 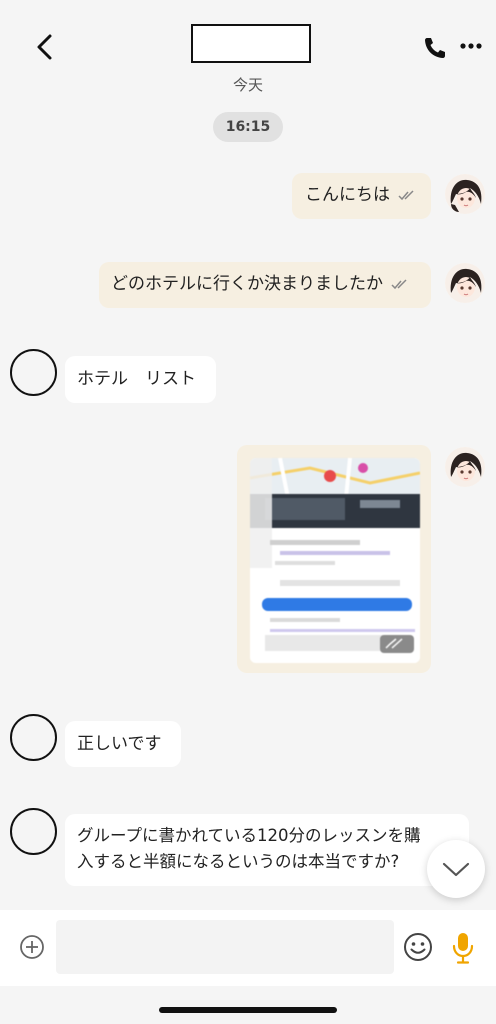 What do you see at coordinates (249, 835) in the screenshot?
I see `message-text-line: グループに書かれている120分のレッスンを購` at bounding box center [249, 835].